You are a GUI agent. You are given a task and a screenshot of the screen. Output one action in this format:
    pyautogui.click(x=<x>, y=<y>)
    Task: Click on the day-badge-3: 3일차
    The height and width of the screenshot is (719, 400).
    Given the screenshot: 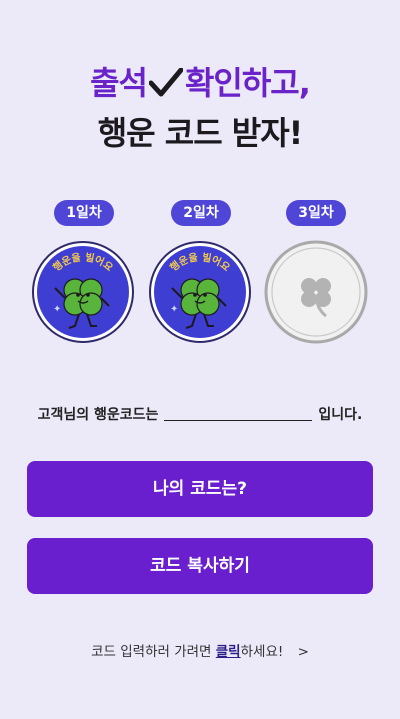 What is the action you would take?
    pyautogui.click(x=316, y=213)
    